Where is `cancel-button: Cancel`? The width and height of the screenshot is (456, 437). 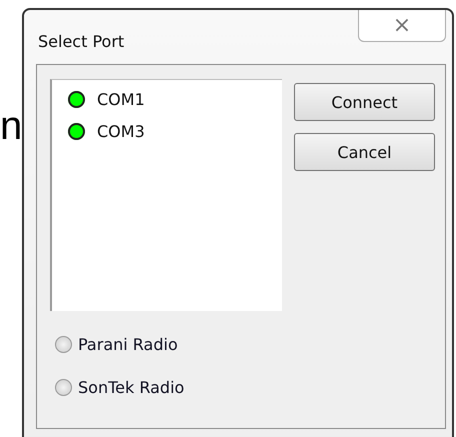 cancel-button: Cancel is located at coordinates (364, 152).